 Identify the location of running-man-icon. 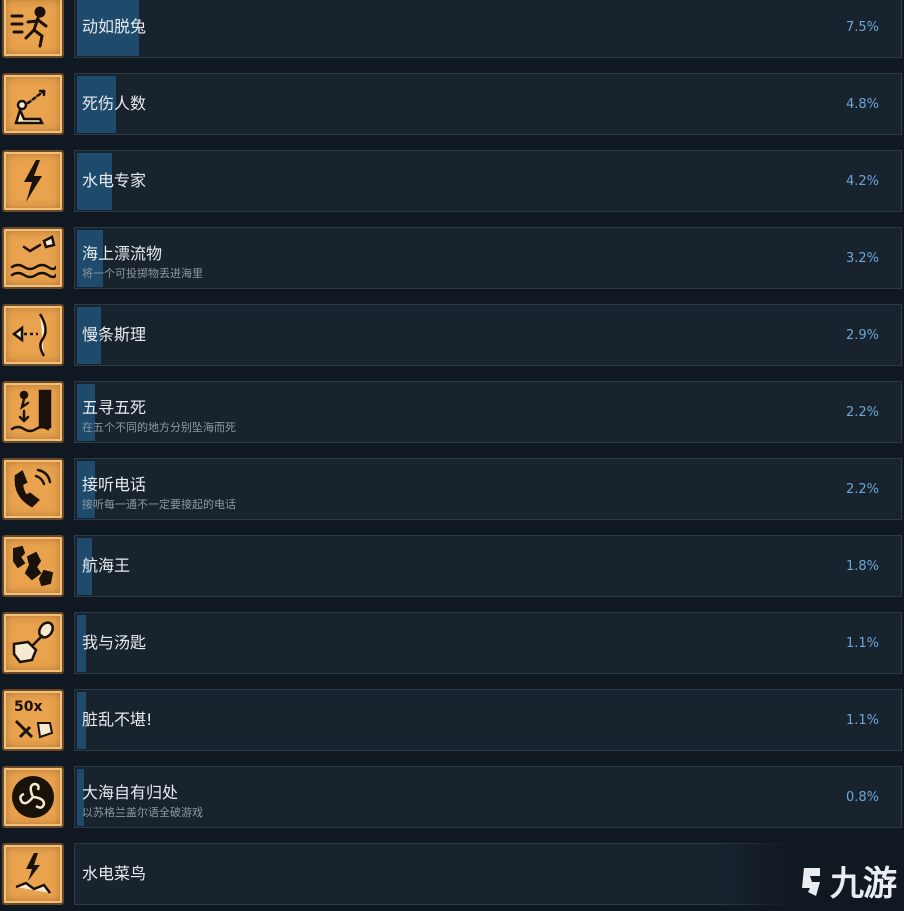
(33, 29).